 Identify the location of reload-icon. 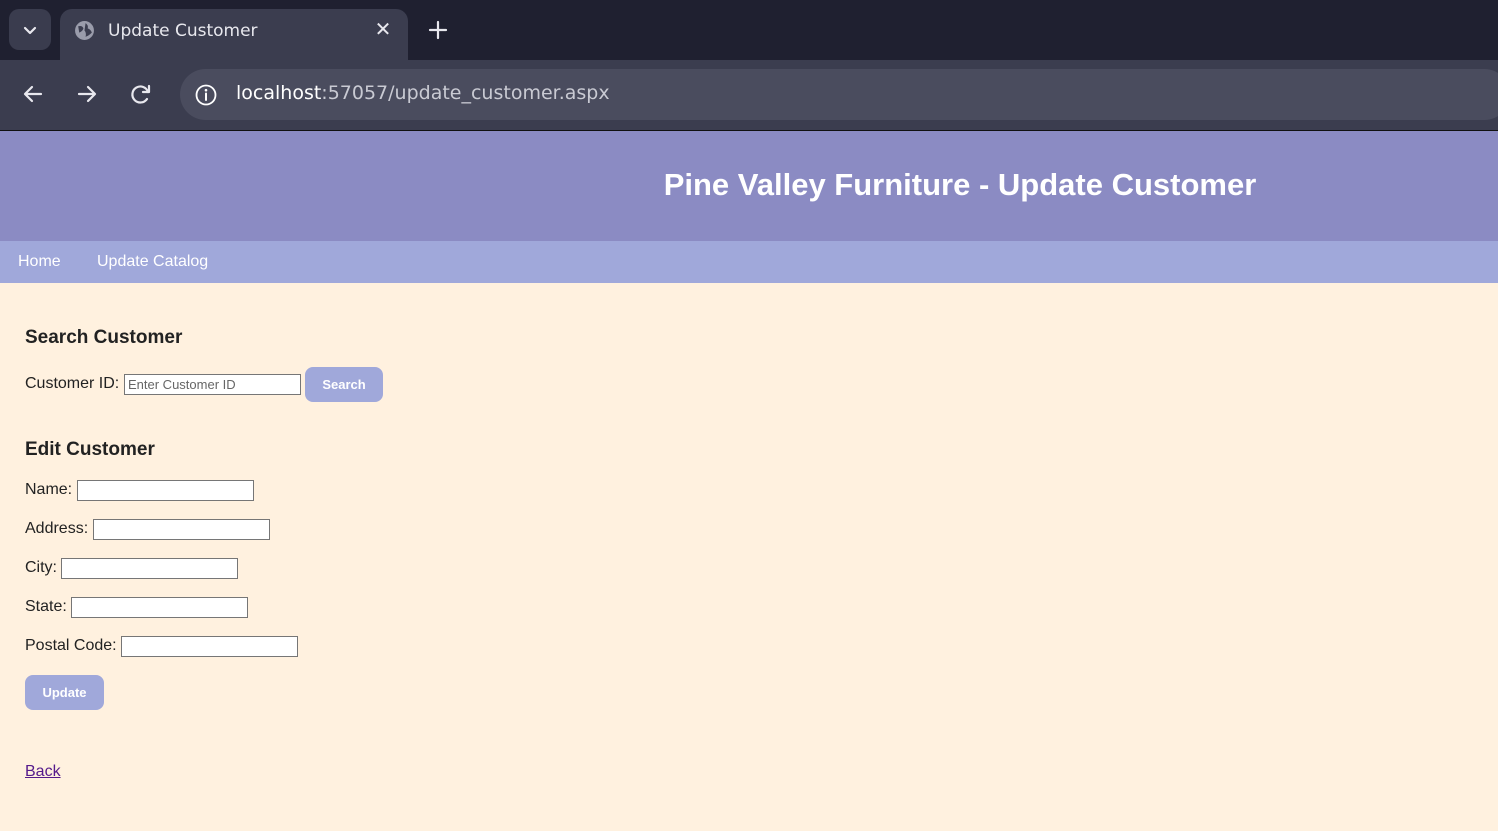
(141, 94).